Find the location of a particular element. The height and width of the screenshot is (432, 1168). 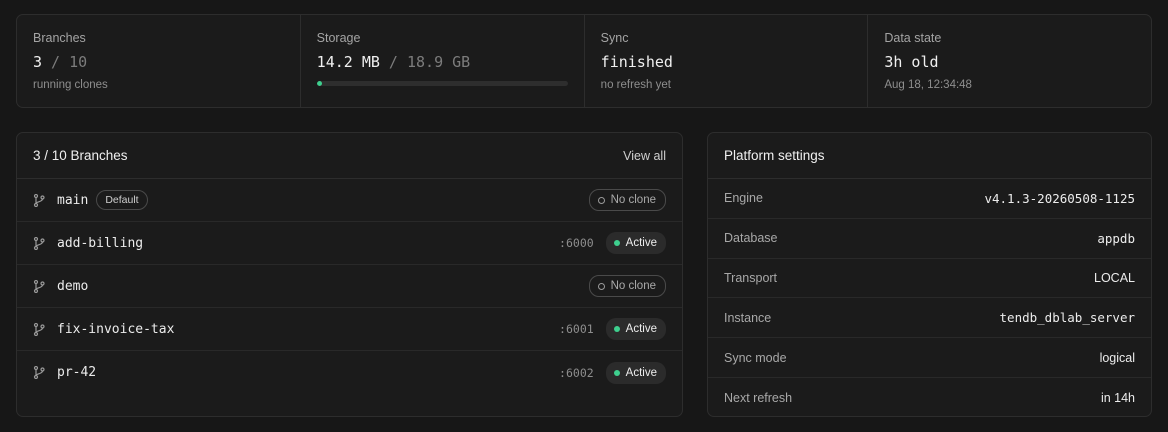

stat-value: 3h old is located at coordinates (911, 62).